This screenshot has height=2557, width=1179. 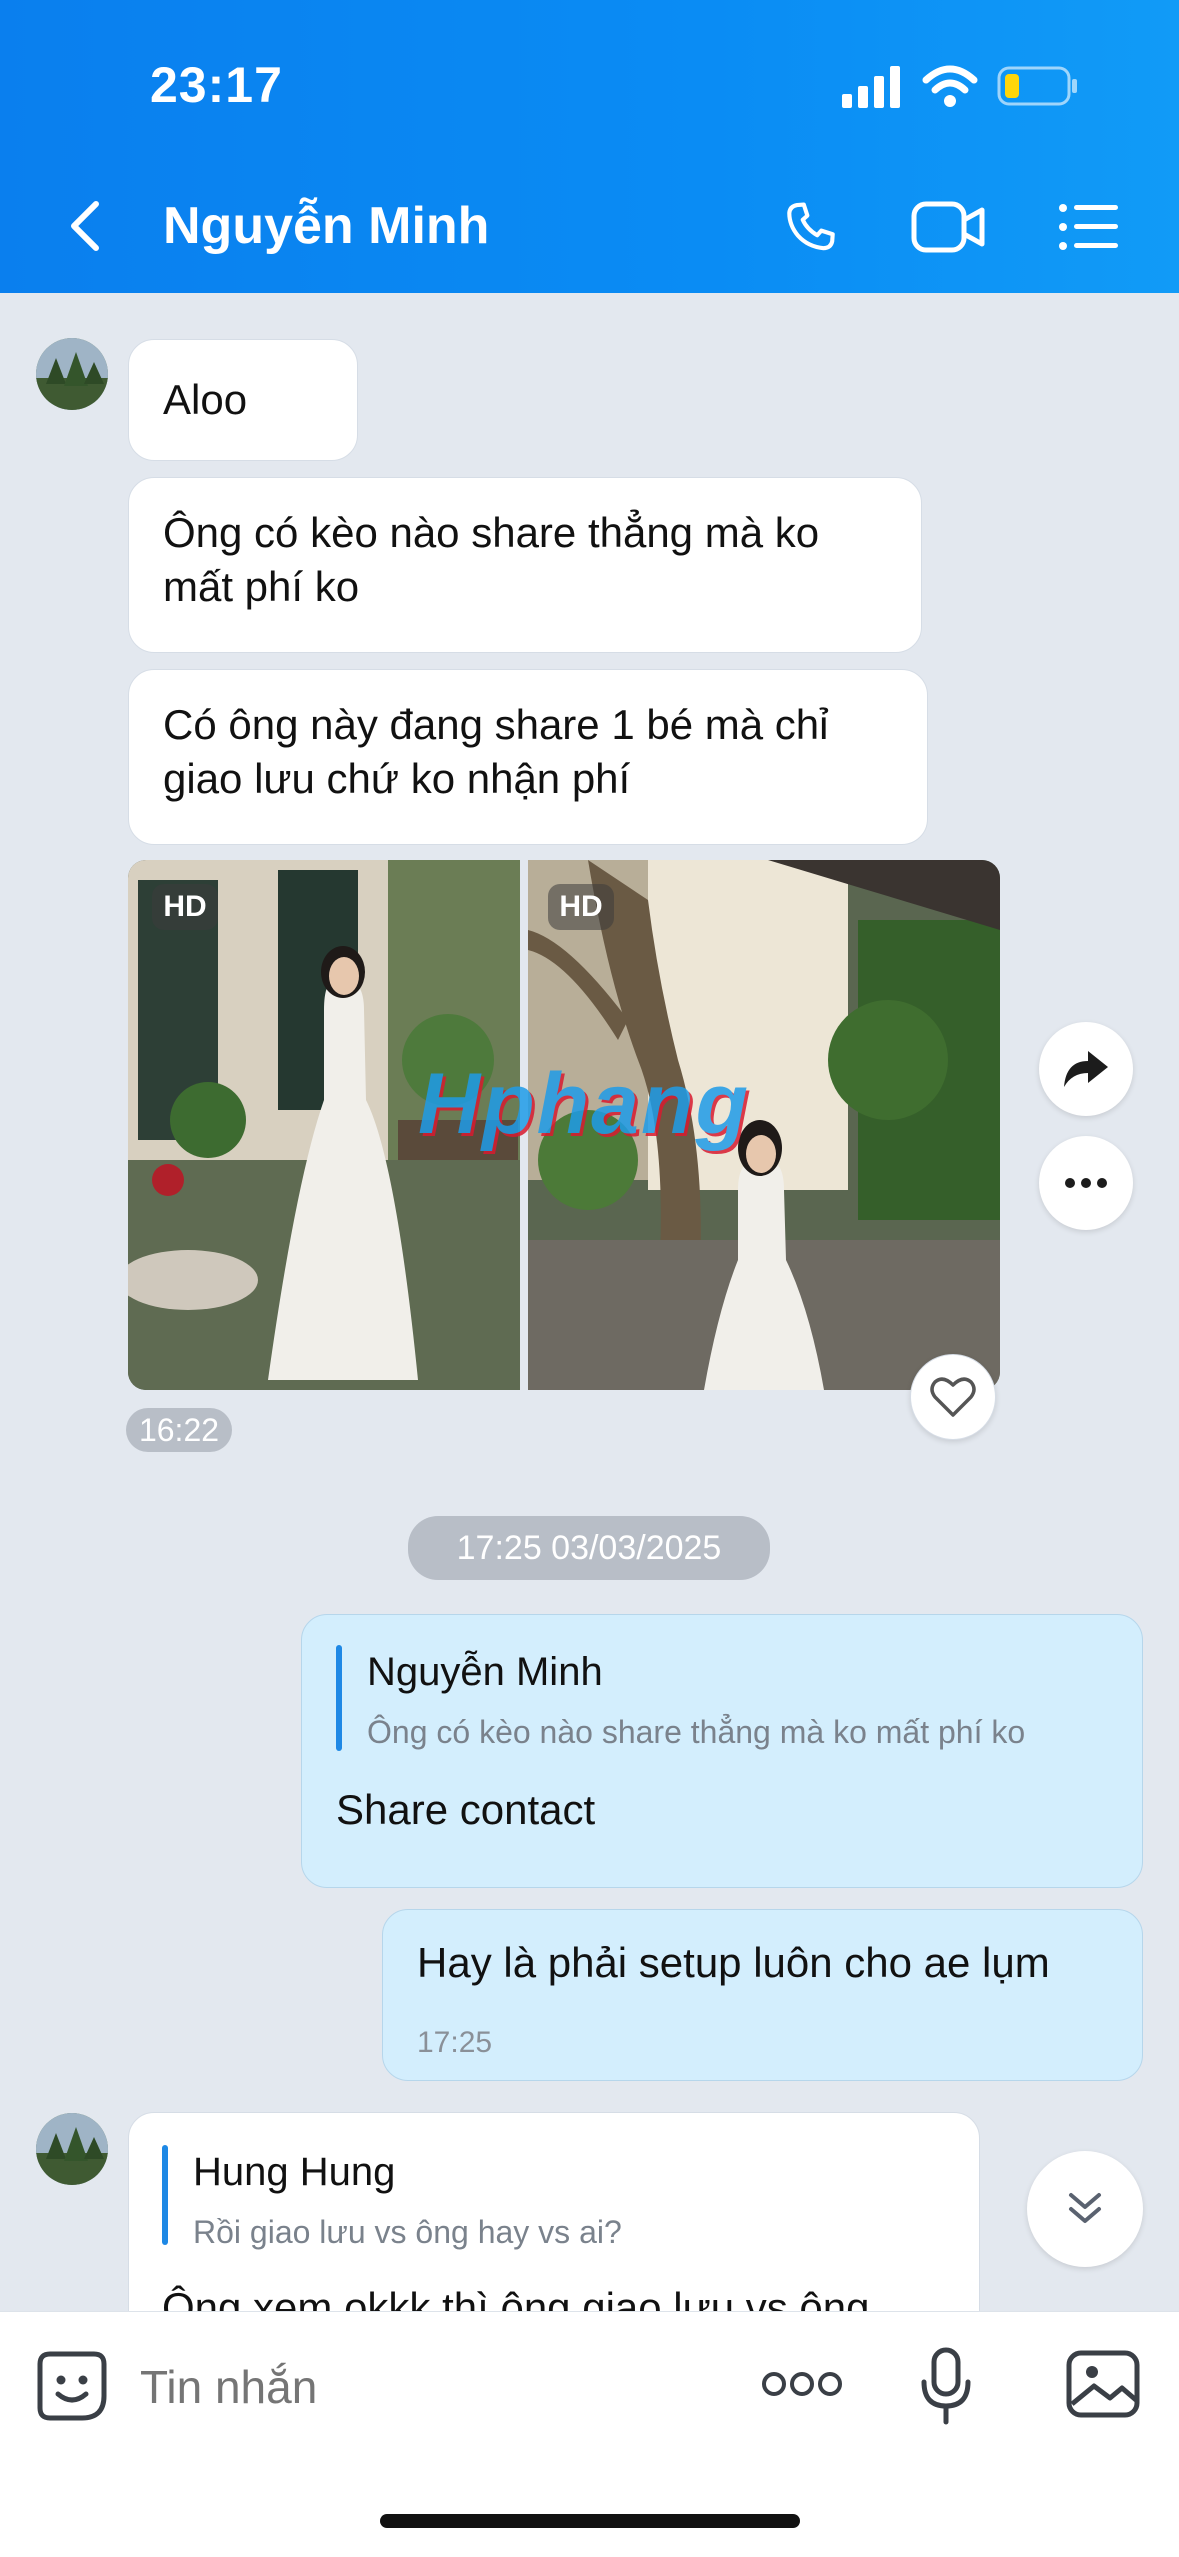 I want to click on watermark: Hphang, so click(x=584, y=1104).